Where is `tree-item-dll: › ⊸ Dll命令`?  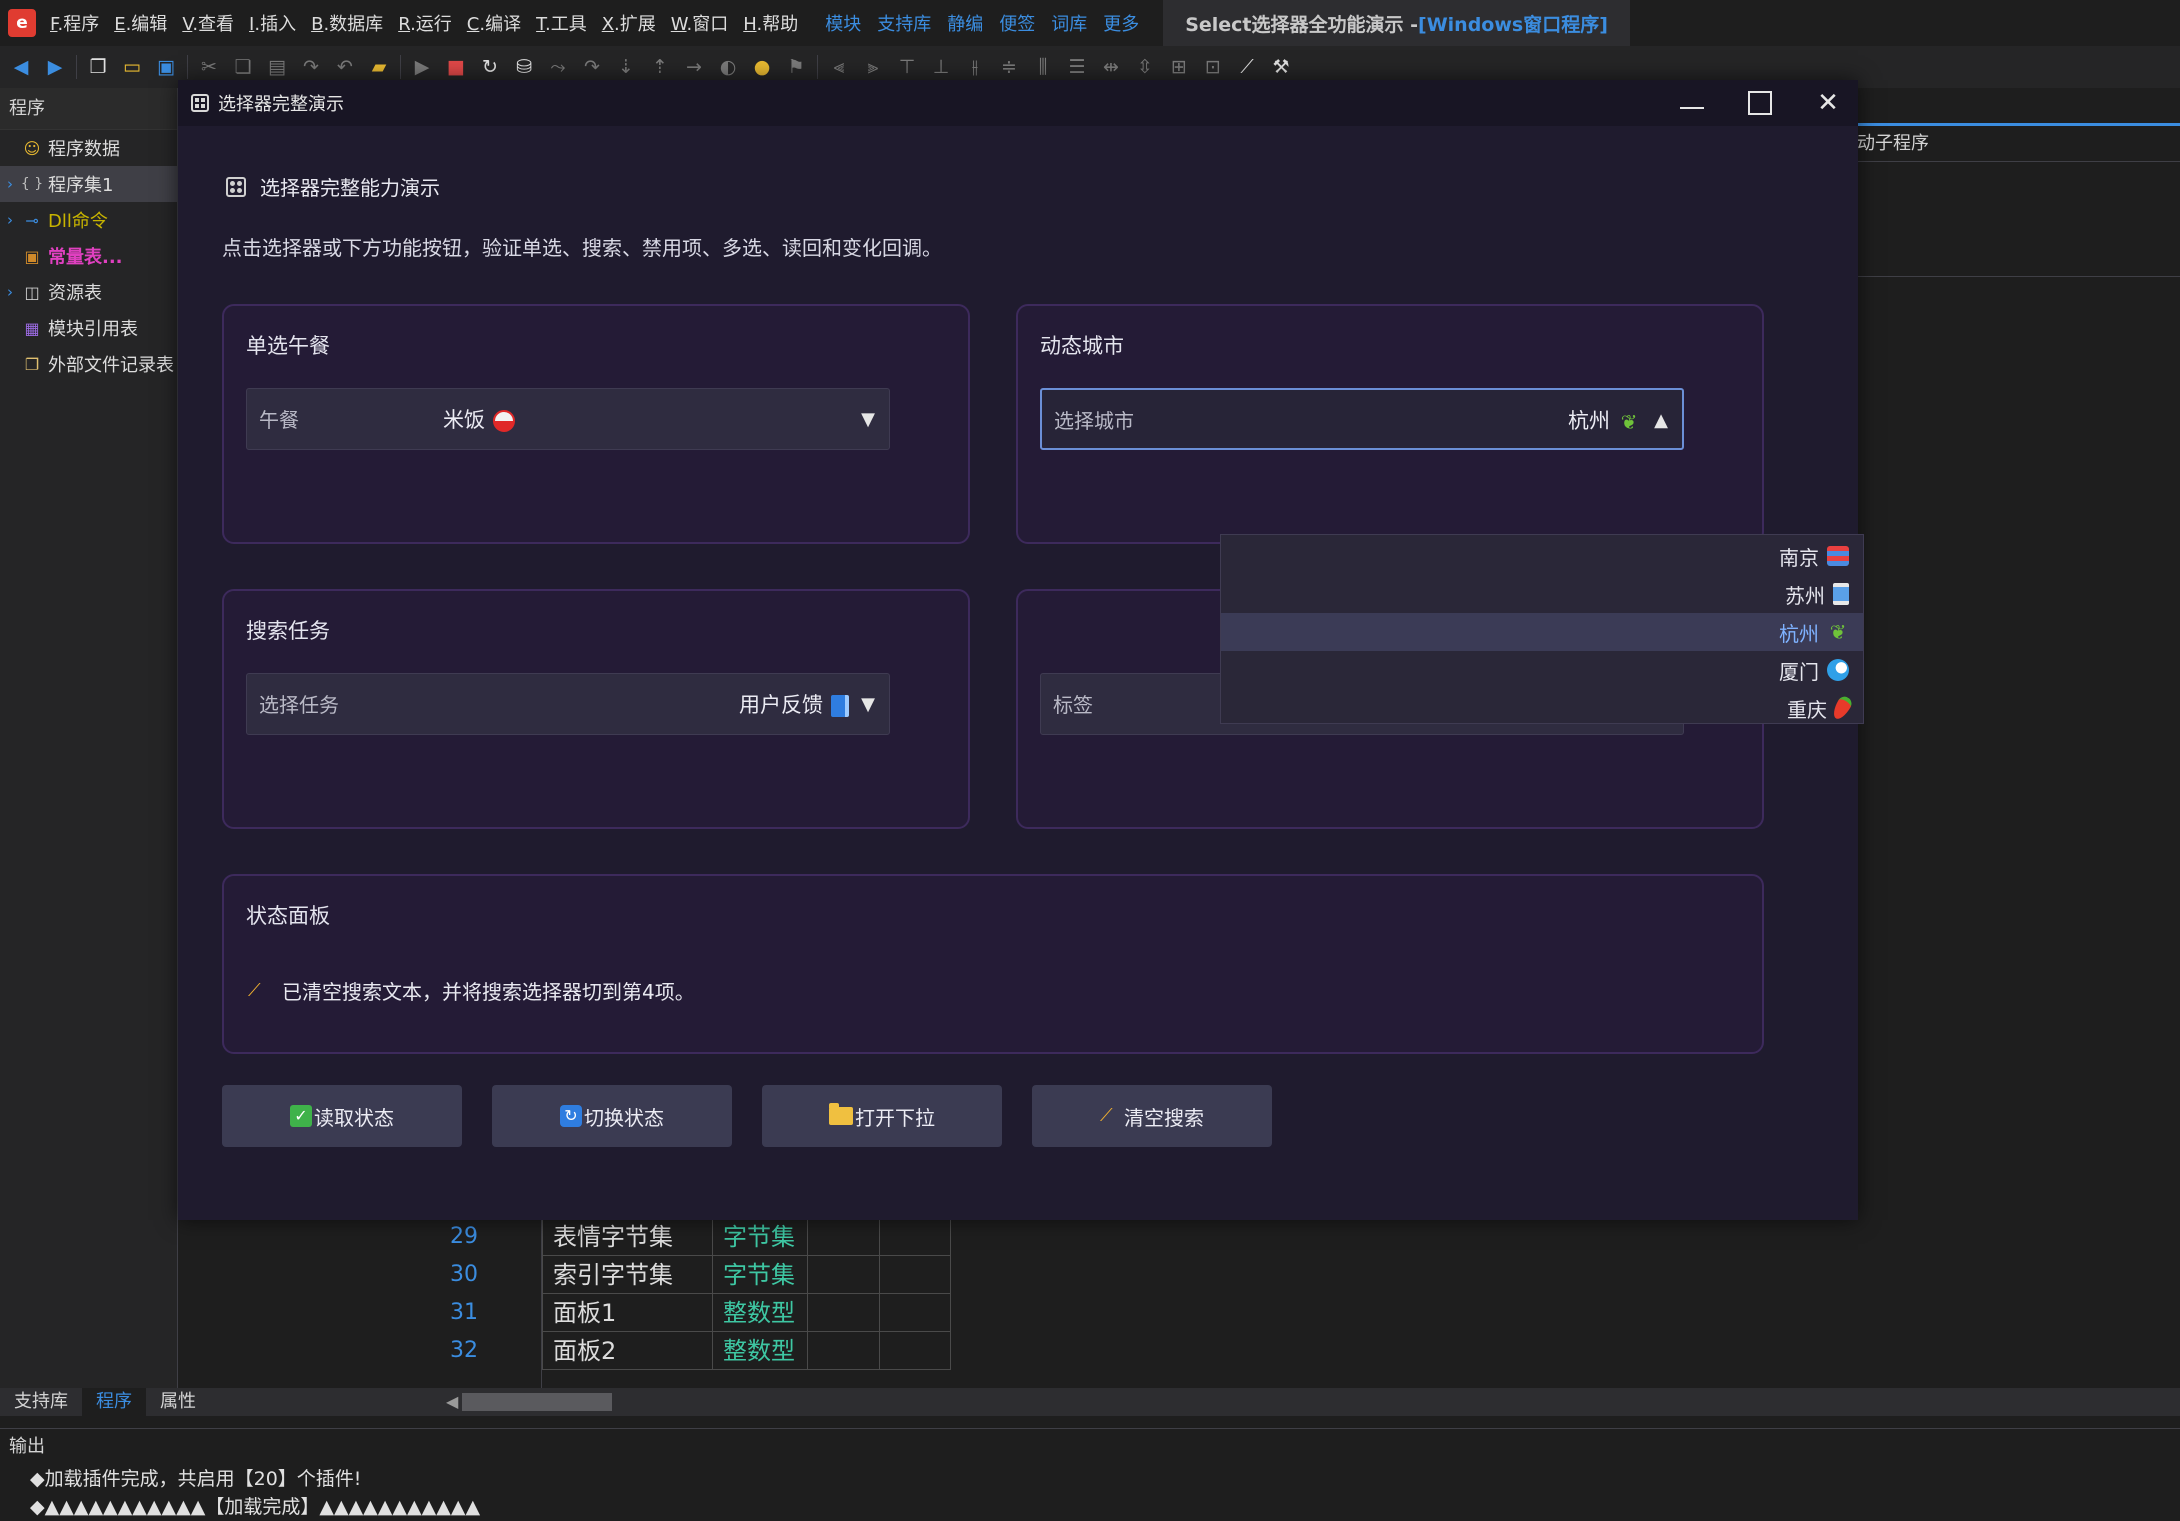 tree-item-dll: › ⊸ Dll命令 is located at coordinates (88, 220).